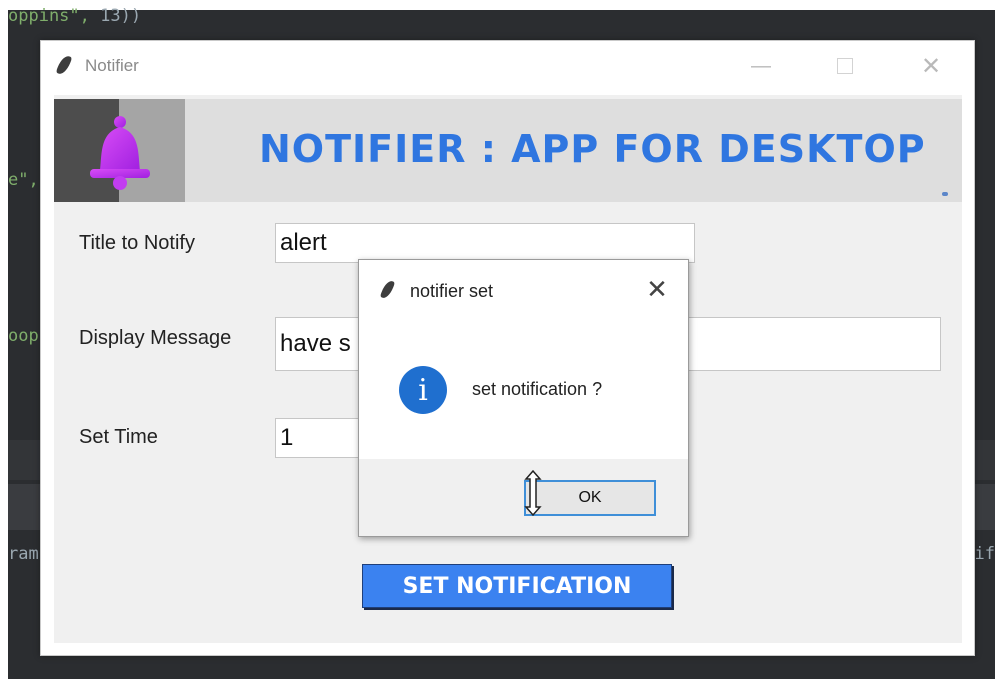  I want to click on set-notification-button: SET NOTIFICATION, so click(517, 586).